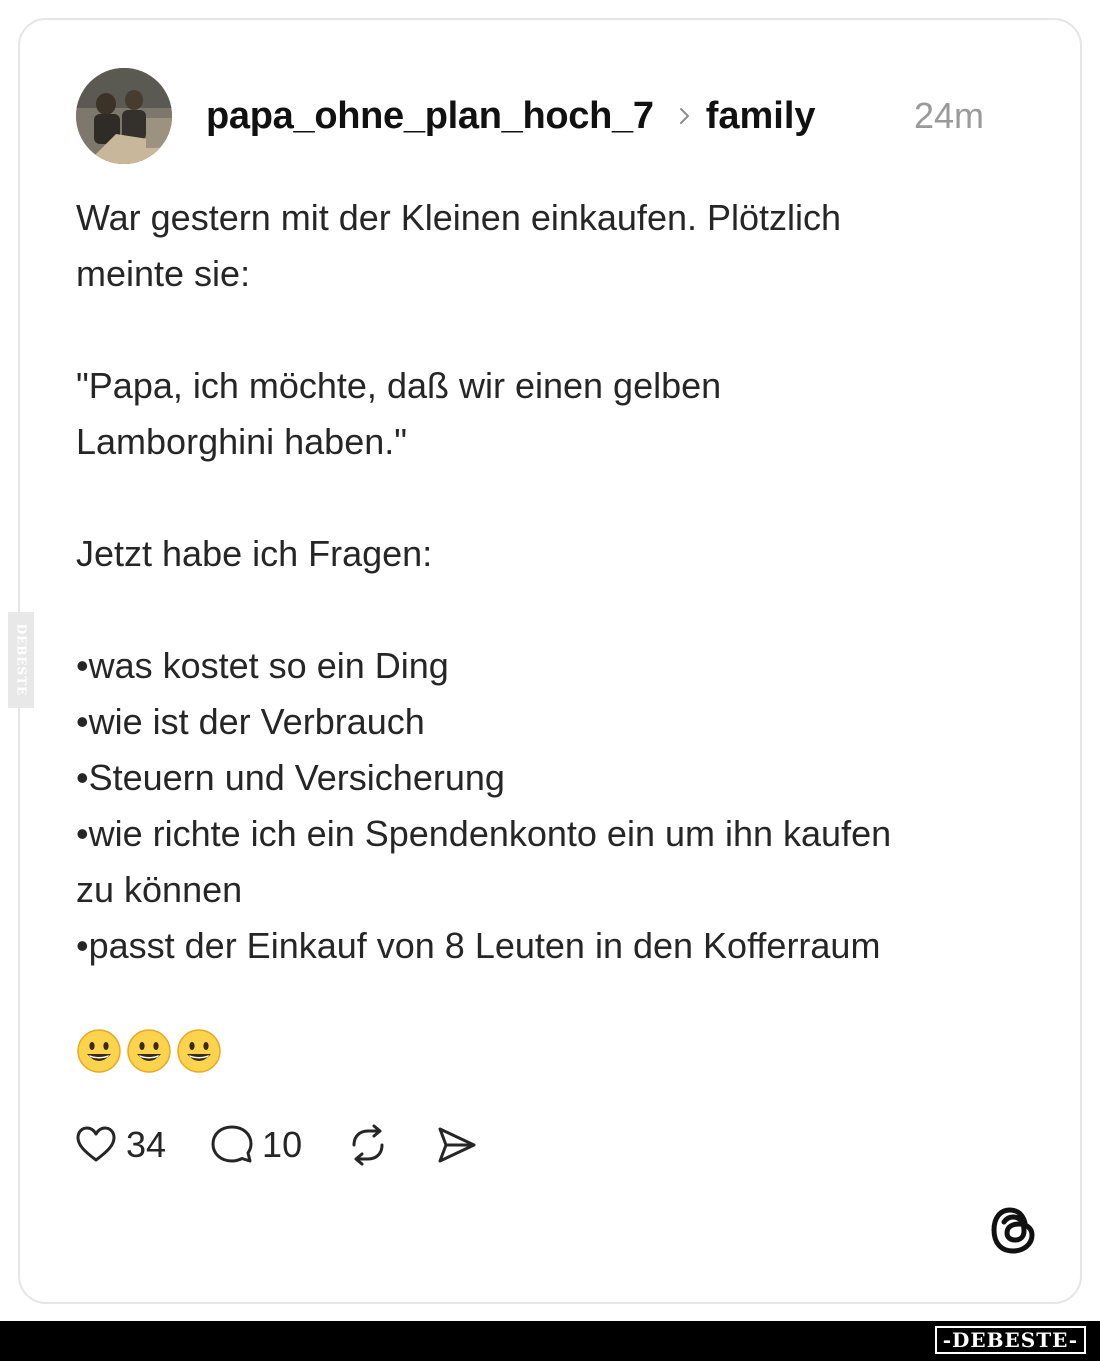 Image resolution: width=1100 pixels, height=1361 pixels. I want to click on like-button: 34, so click(120, 1145).